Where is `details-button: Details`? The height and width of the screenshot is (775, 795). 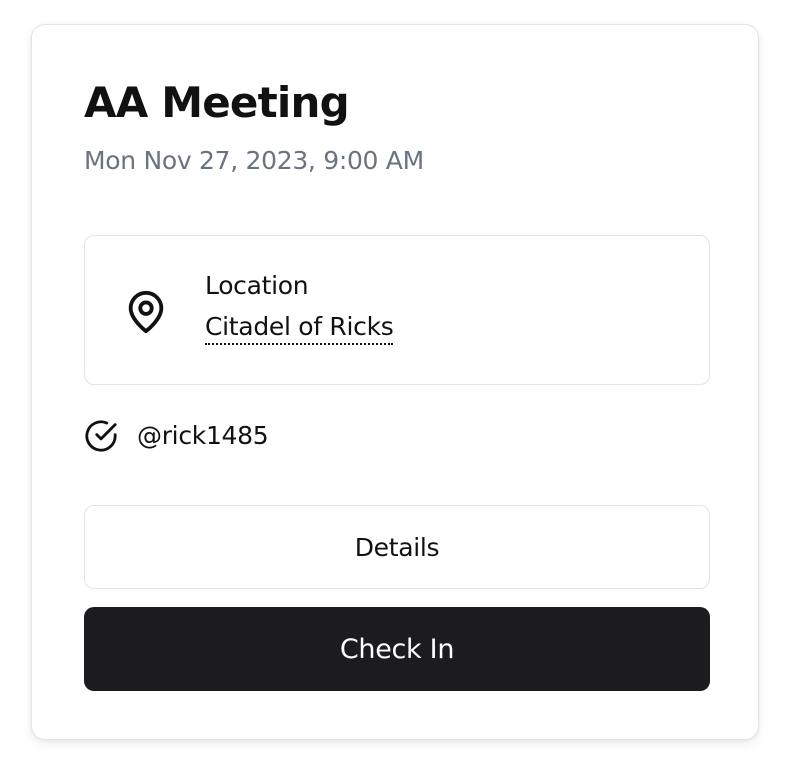 details-button: Details is located at coordinates (397, 547).